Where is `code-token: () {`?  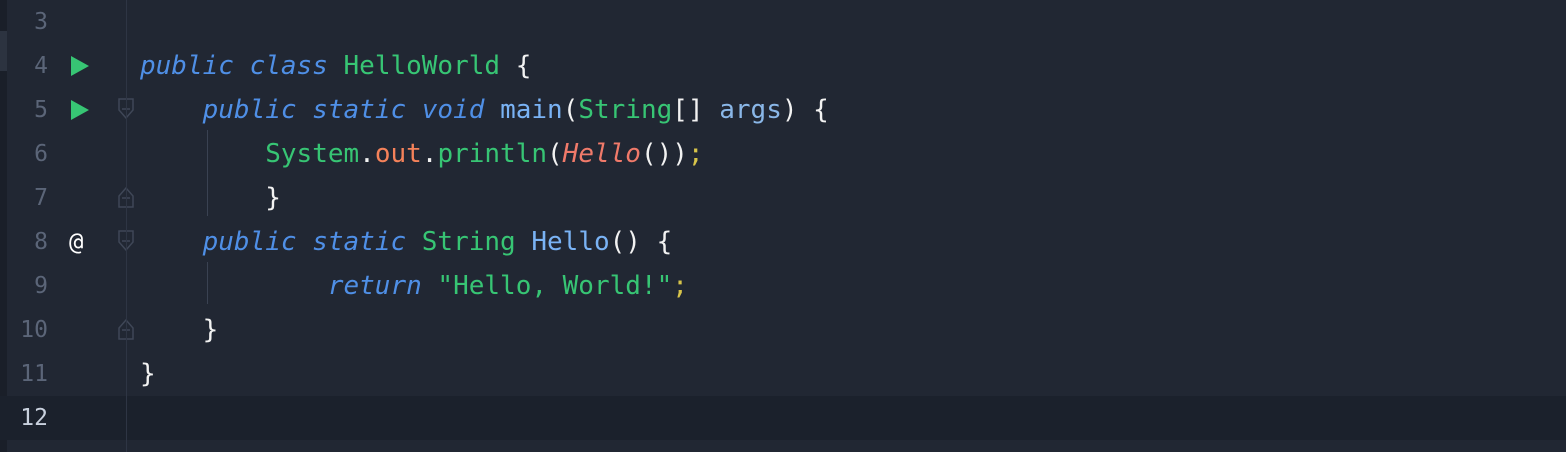 code-token: () { is located at coordinates (641, 242).